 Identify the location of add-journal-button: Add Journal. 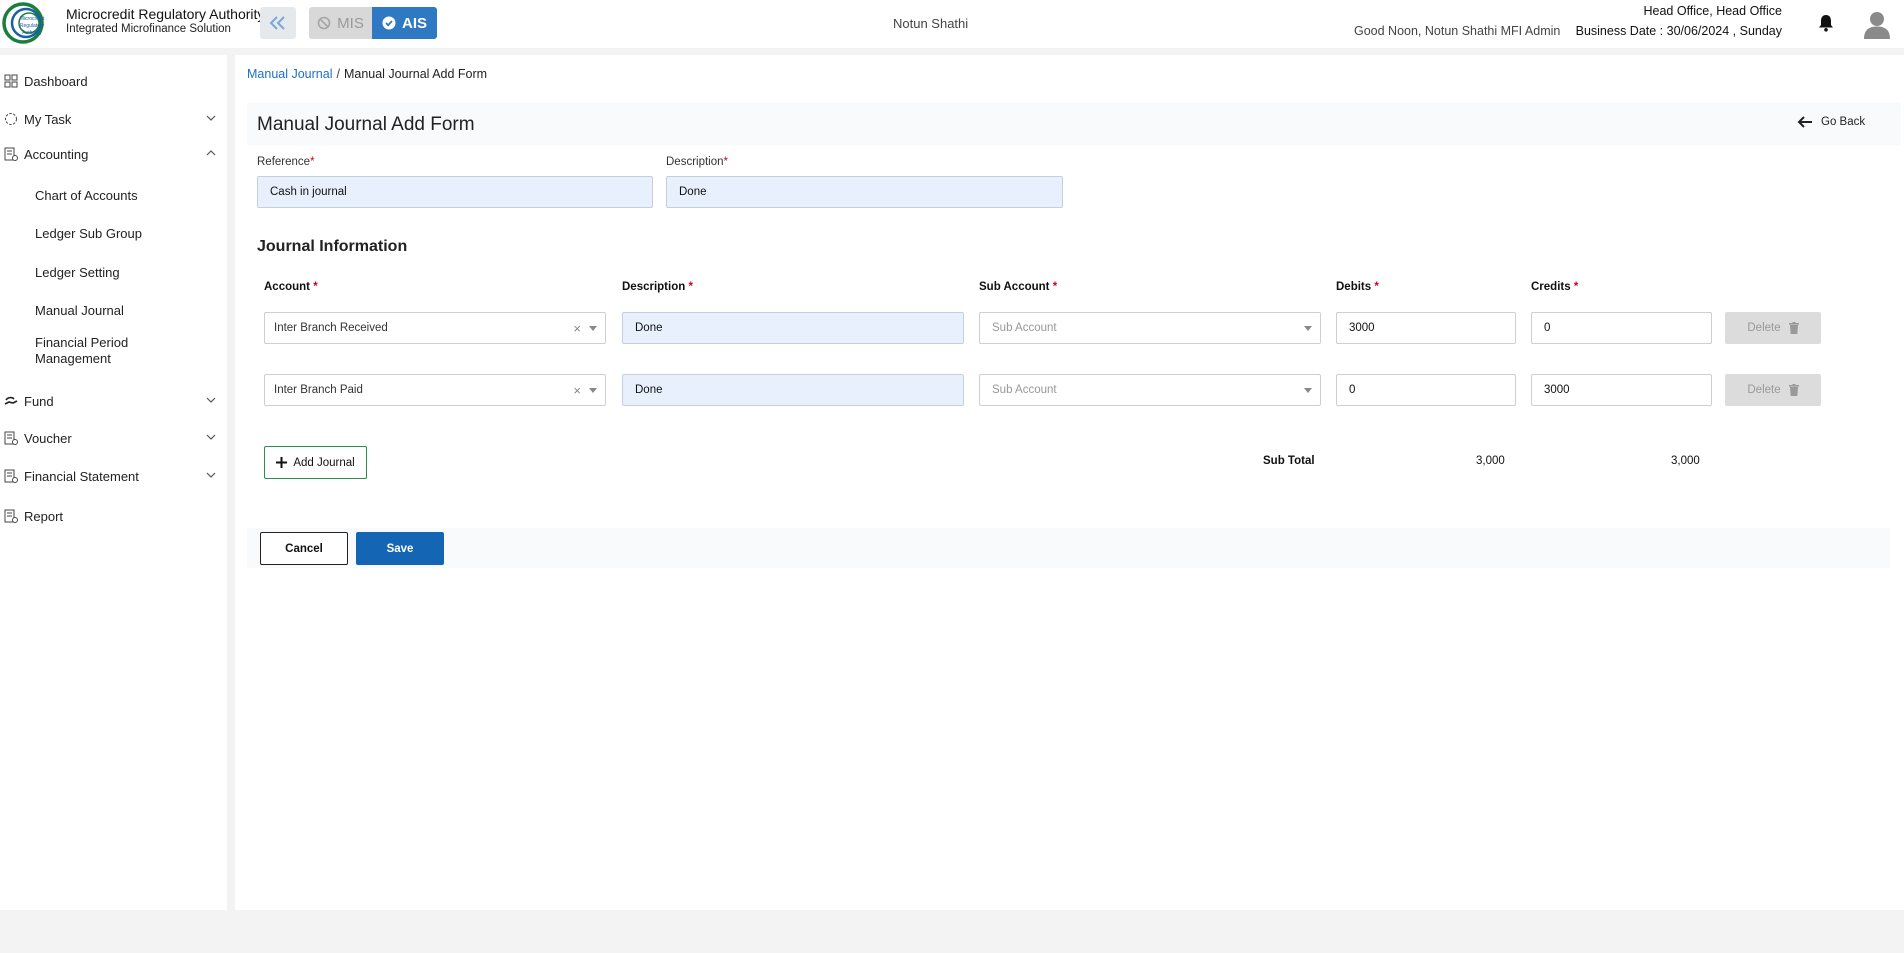
(315, 462).